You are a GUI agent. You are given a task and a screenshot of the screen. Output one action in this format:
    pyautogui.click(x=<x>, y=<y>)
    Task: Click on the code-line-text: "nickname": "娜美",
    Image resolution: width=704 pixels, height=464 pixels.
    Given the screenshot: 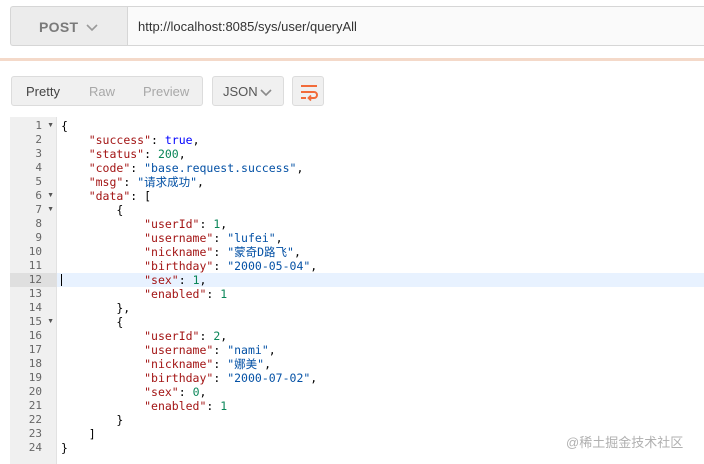 What is the action you would take?
    pyautogui.click(x=207, y=364)
    